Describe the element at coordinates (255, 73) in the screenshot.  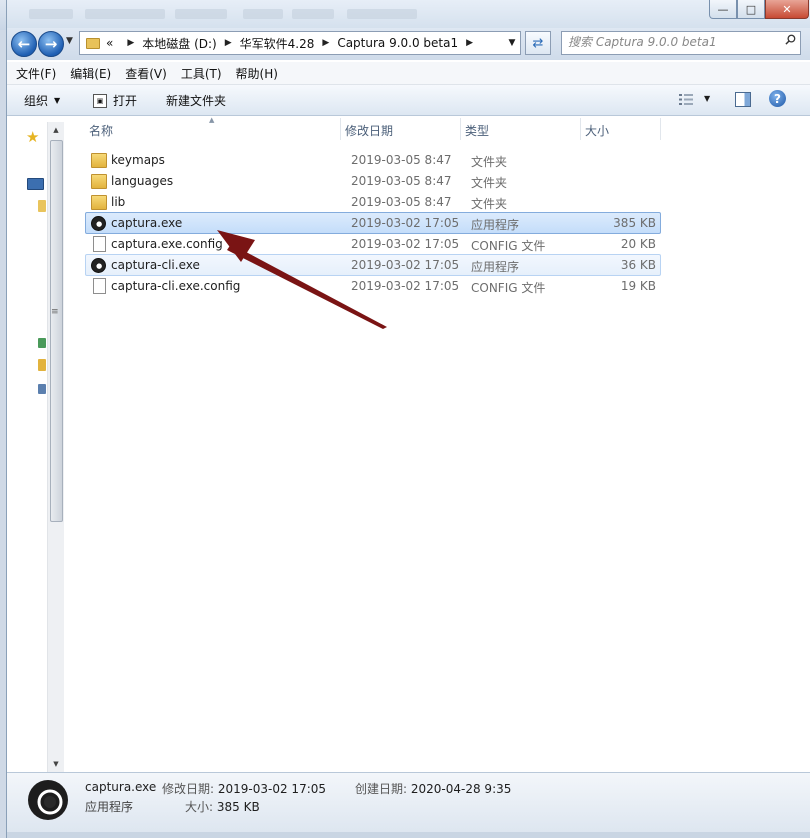
I see `menu-help: 帮助(H)` at that location.